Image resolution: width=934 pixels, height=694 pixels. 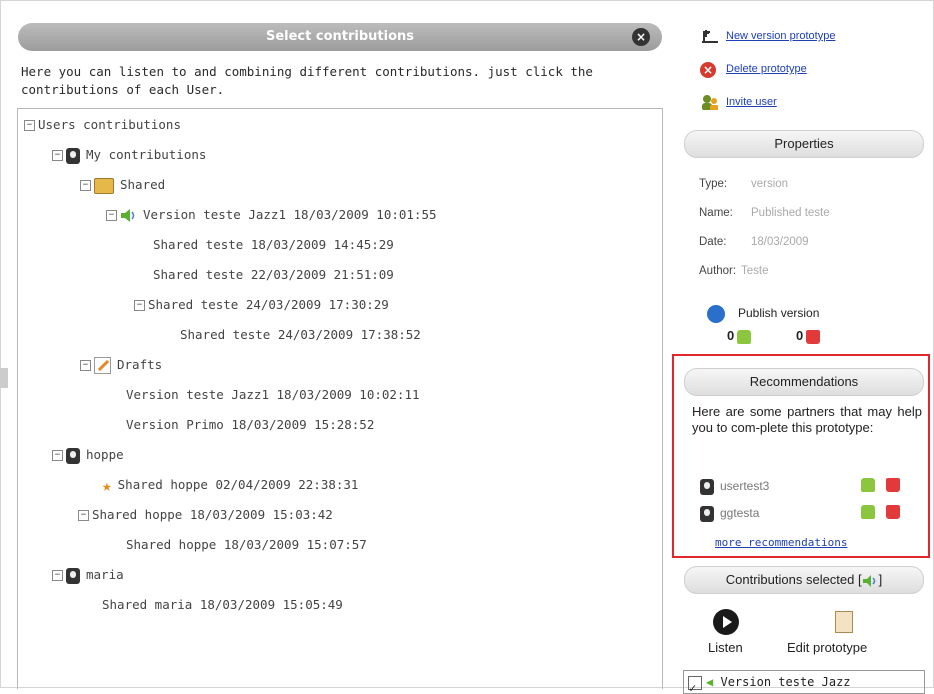 I want to click on tree-node-shared-teste-2: Shared teste 22/03/2009 21:51:09, so click(x=273, y=275).